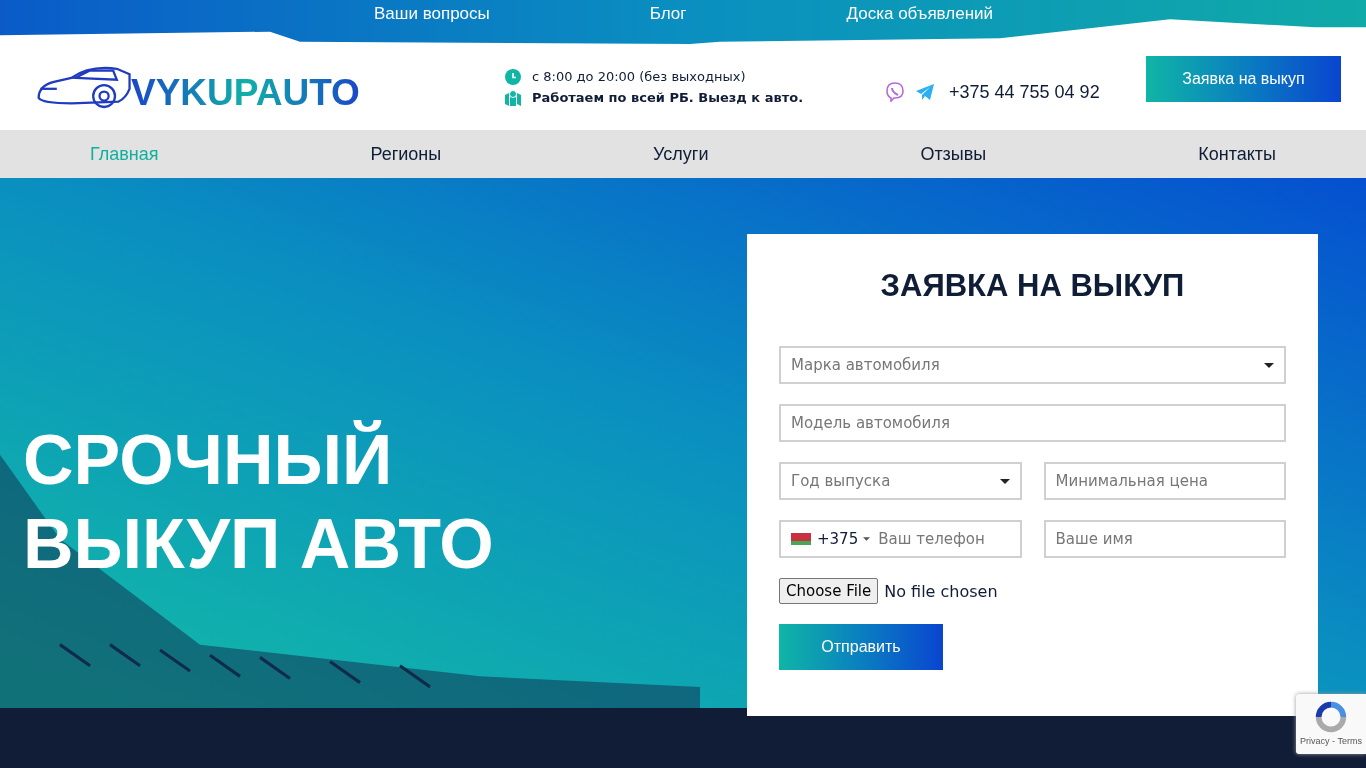 This screenshot has height=768, width=1366. I want to click on top-link: Блог, so click(668, 14).